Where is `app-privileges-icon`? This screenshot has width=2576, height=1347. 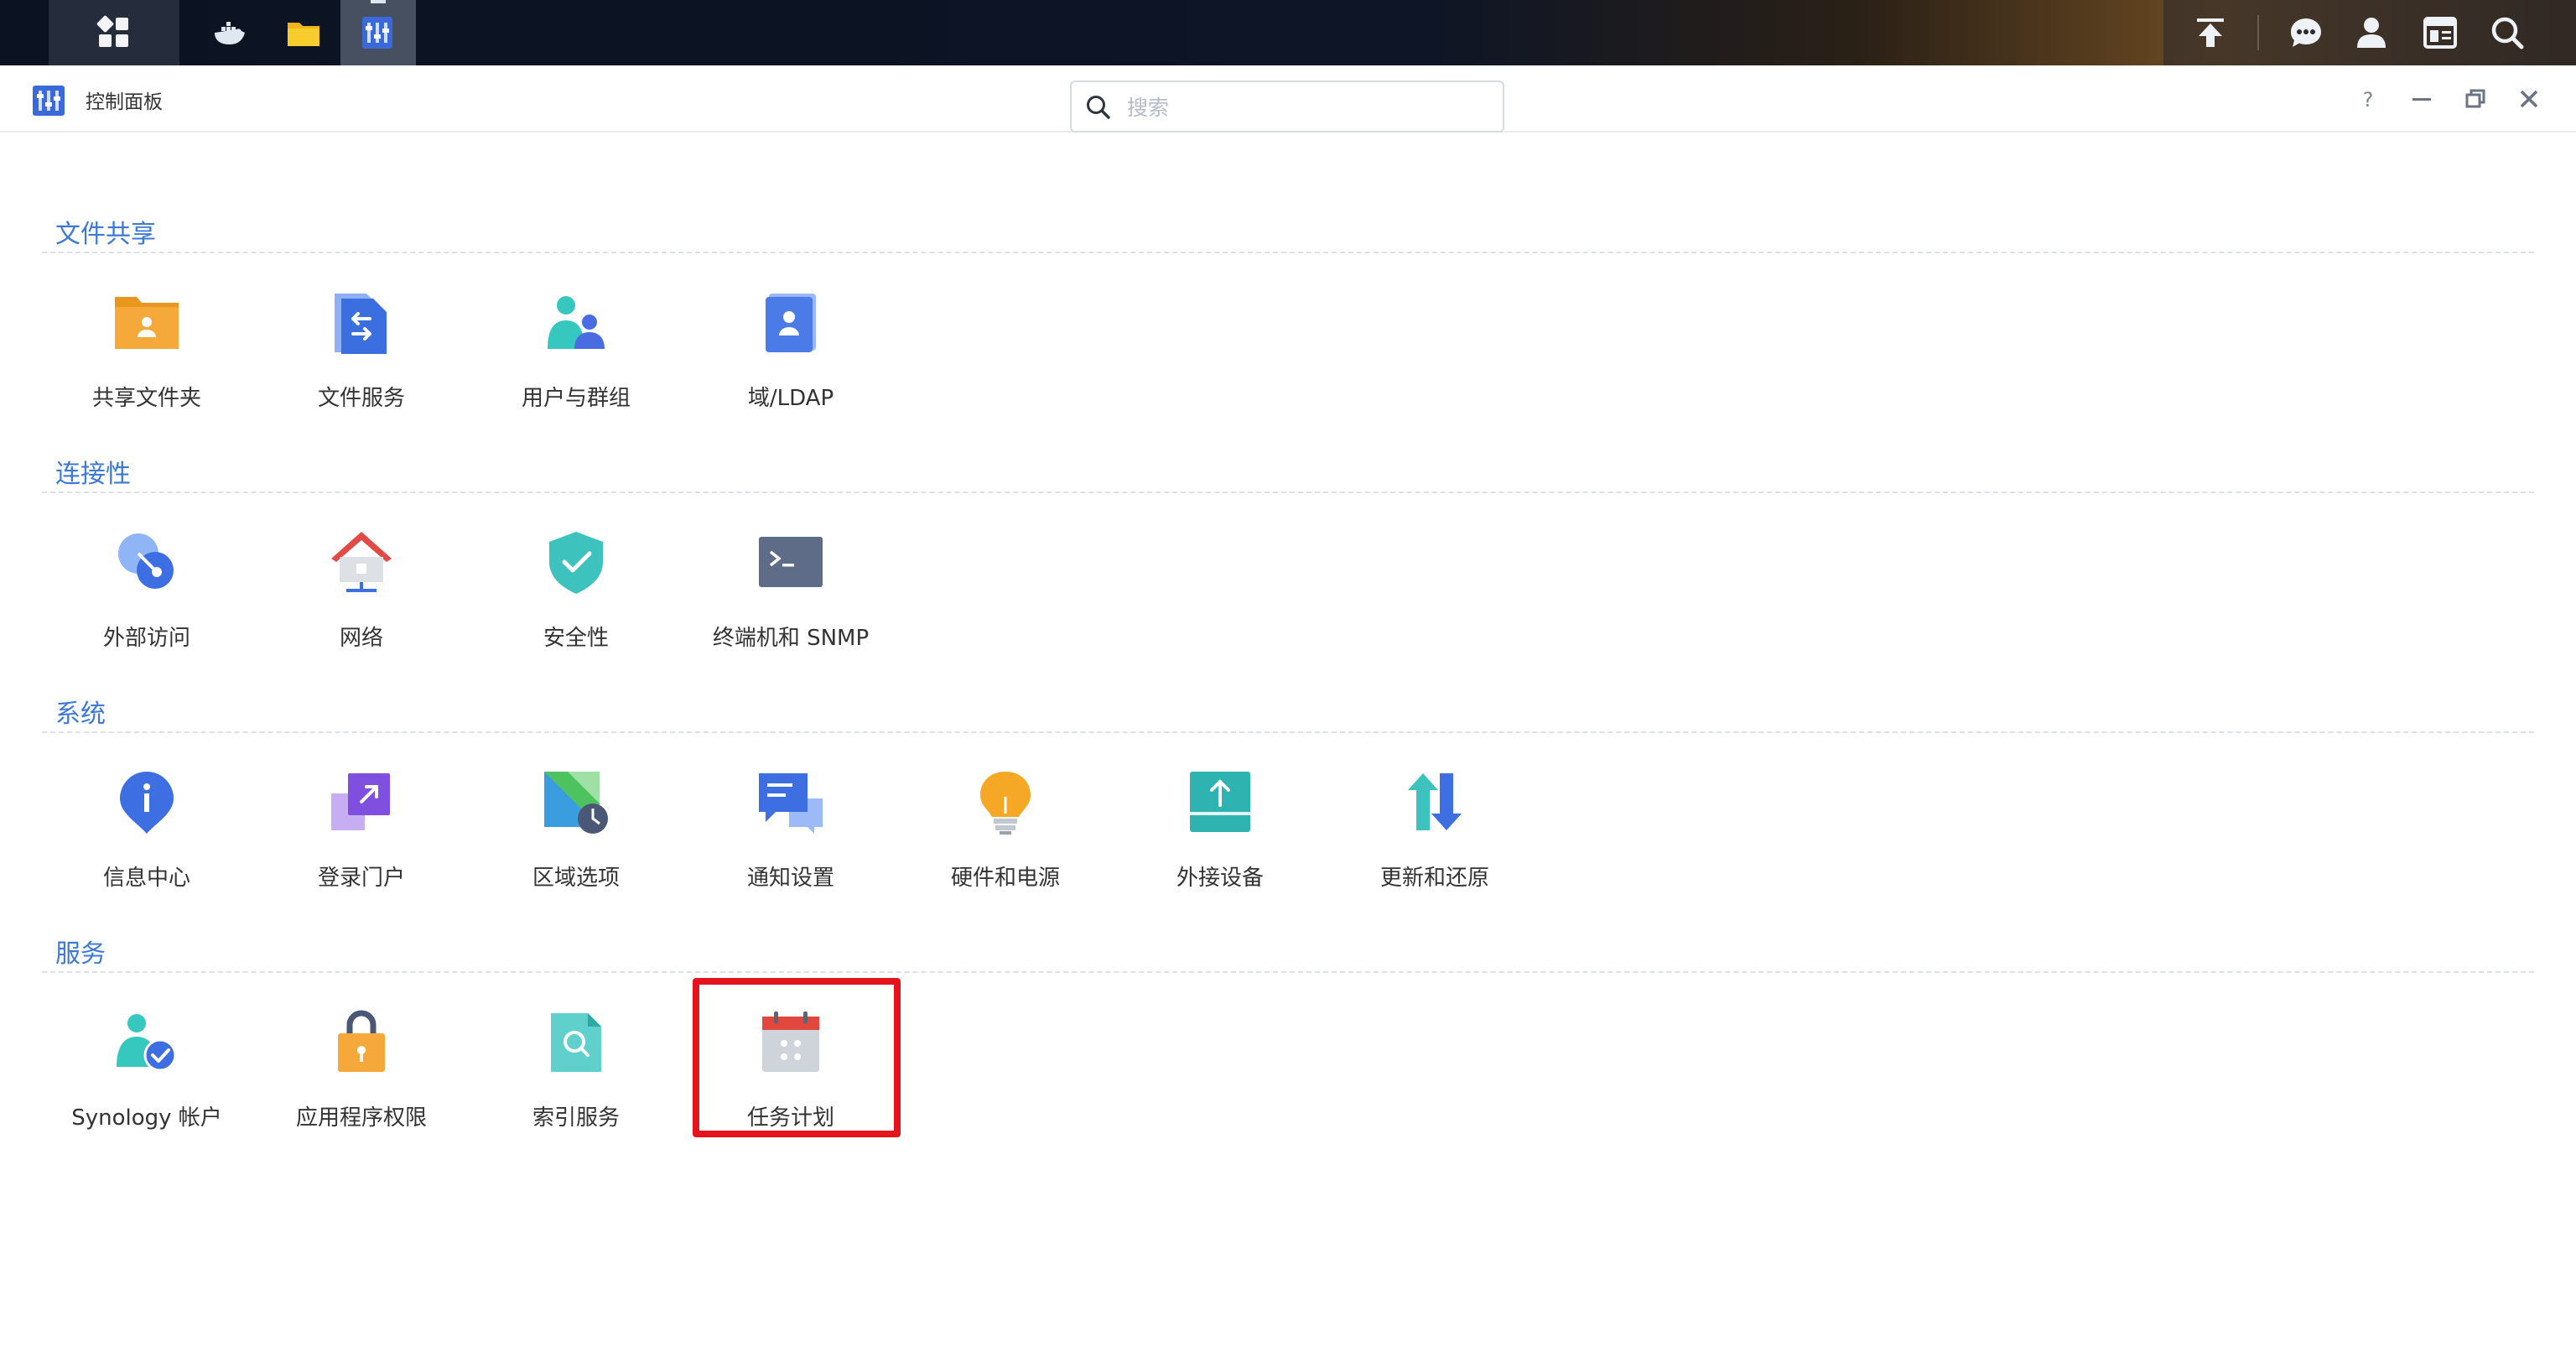
app-privileges-icon is located at coordinates (361, 1041).